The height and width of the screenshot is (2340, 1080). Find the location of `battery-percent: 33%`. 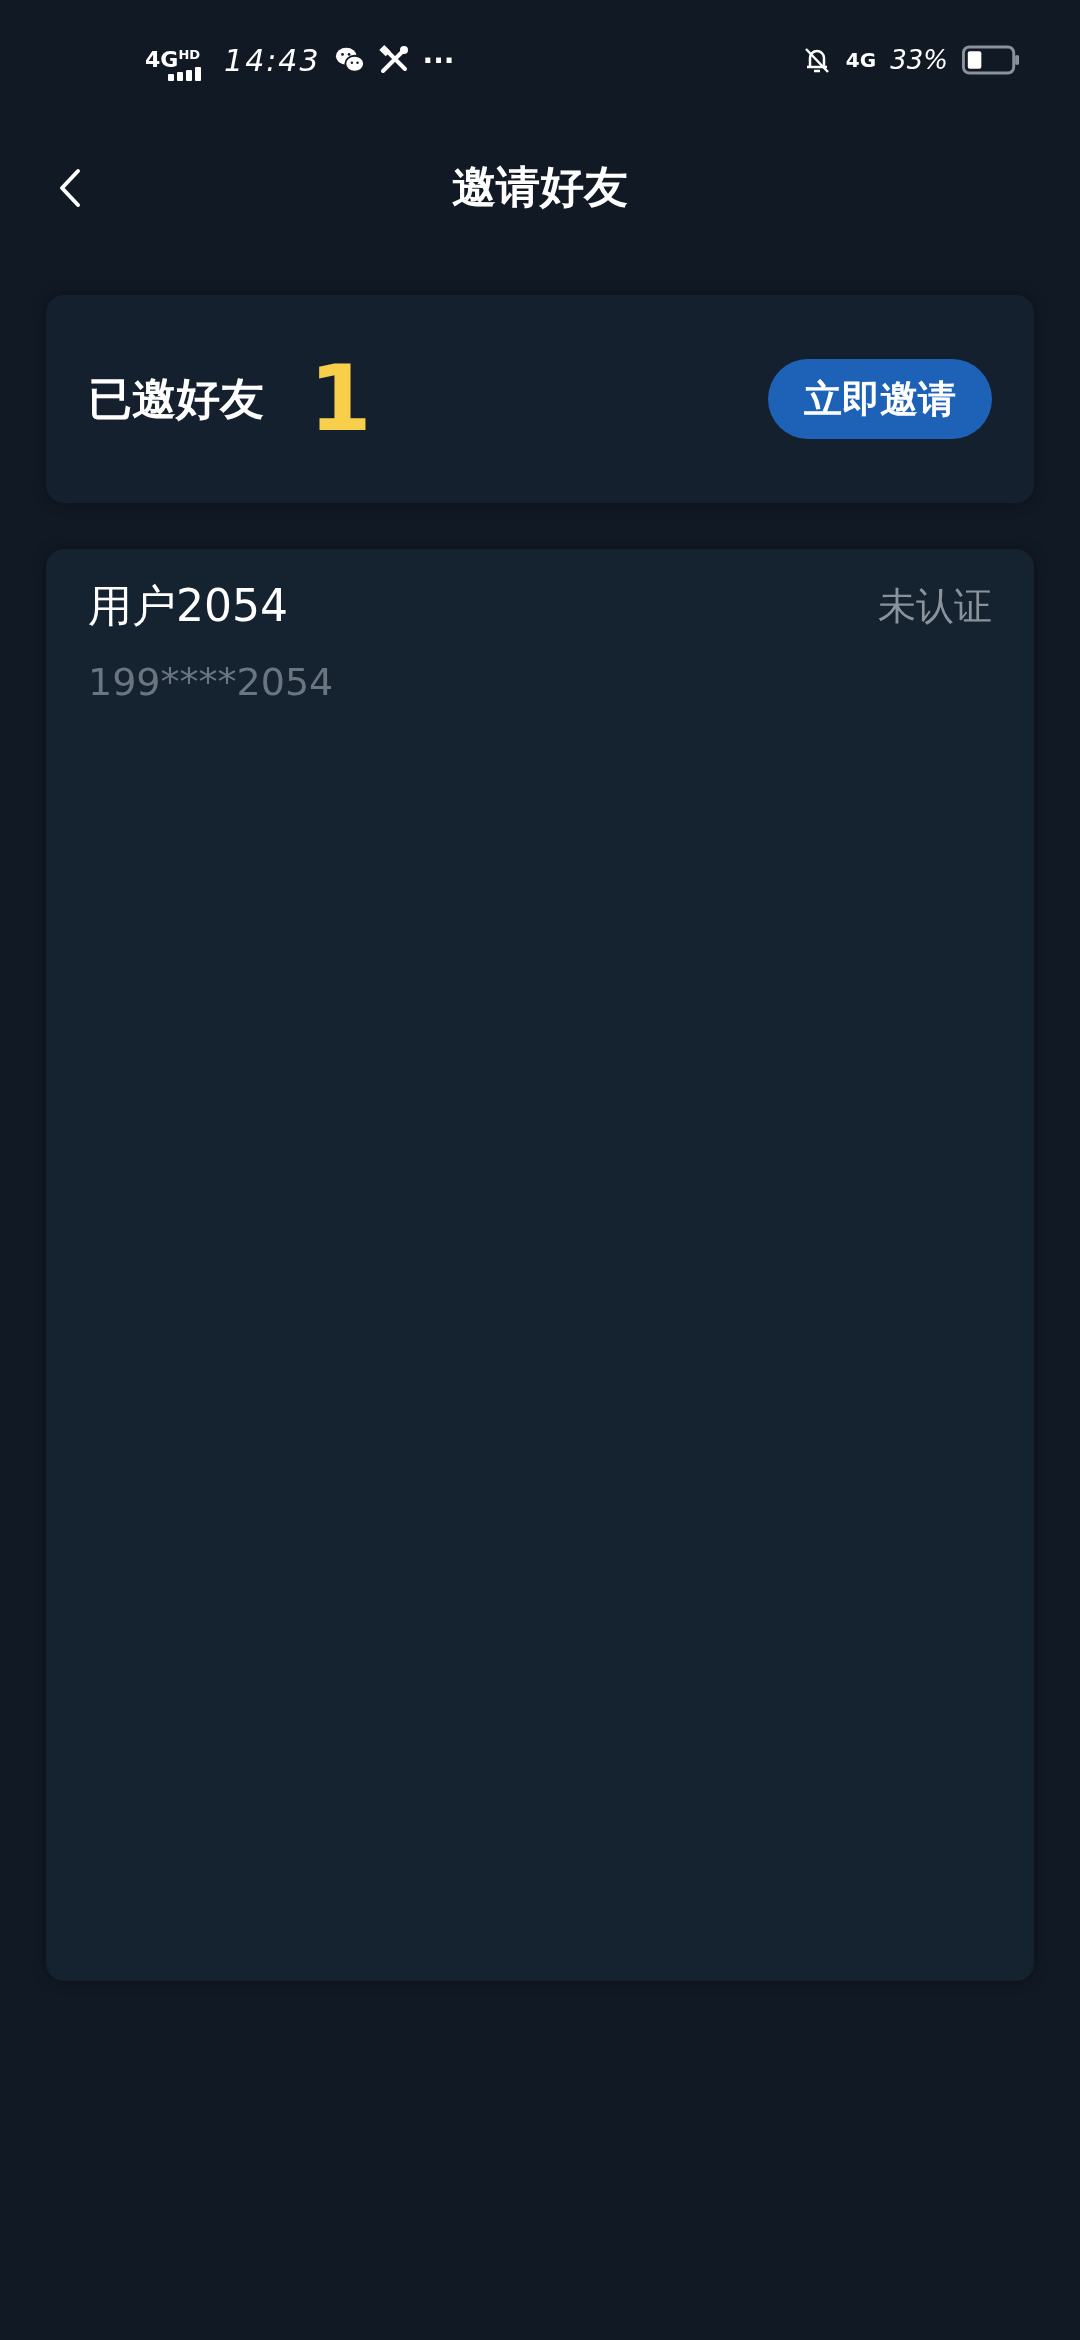

battery-percent: 33% is located at coordinates (919, 60).